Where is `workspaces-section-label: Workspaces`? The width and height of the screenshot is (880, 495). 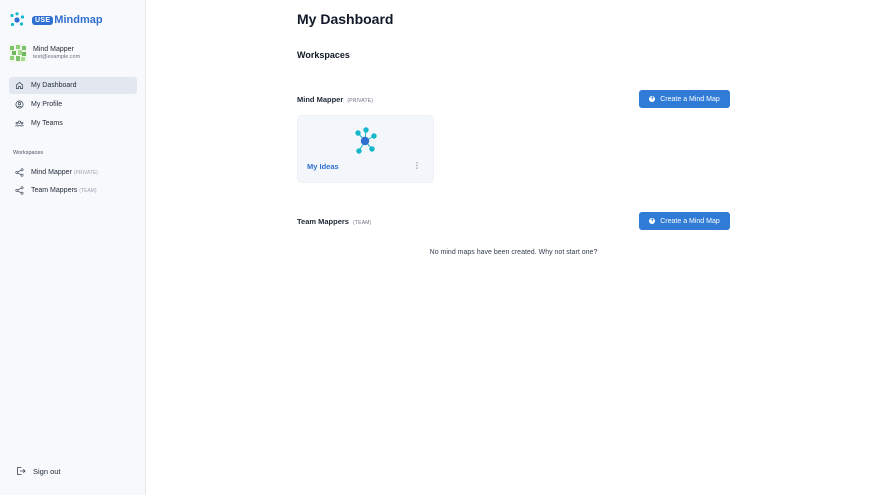 workspaces-section-label: Workspaces is located at coordinates (28, 153).